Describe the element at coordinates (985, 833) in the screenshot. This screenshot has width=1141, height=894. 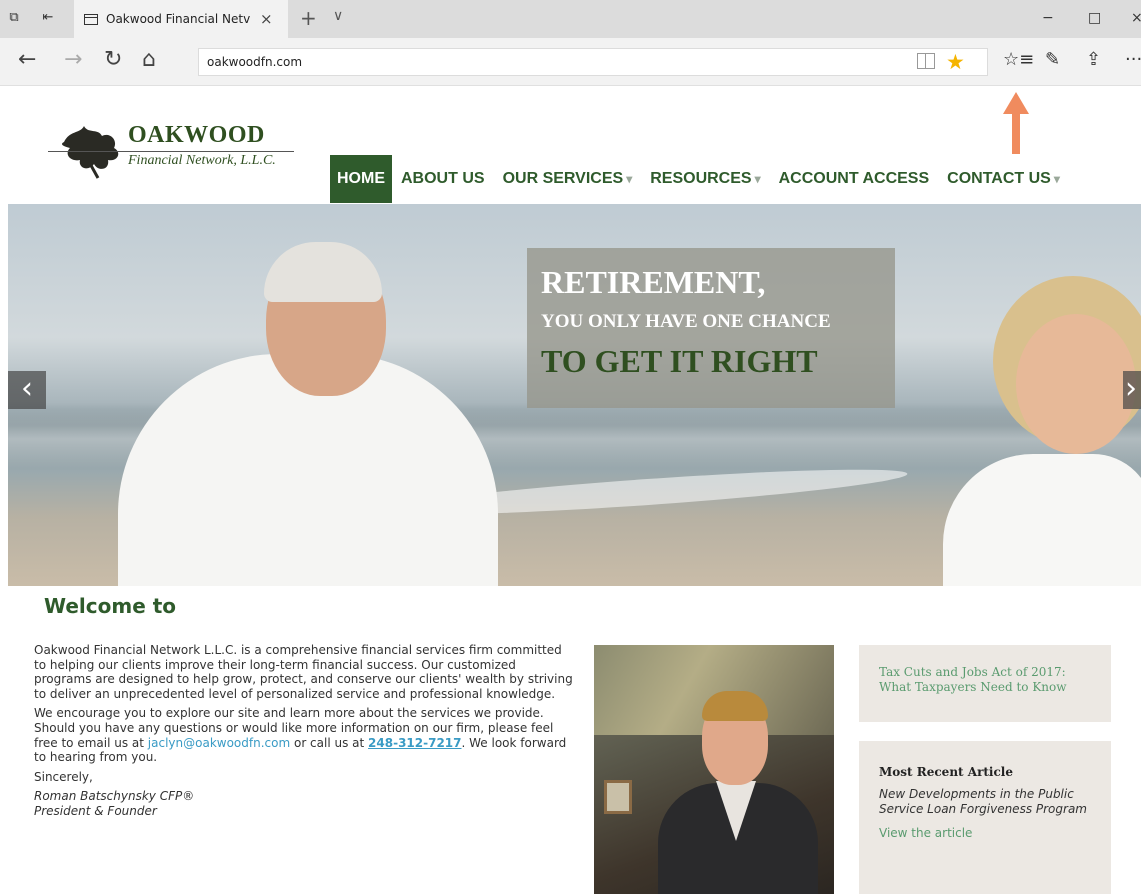
I see `view-article-link: View the article` at that location.